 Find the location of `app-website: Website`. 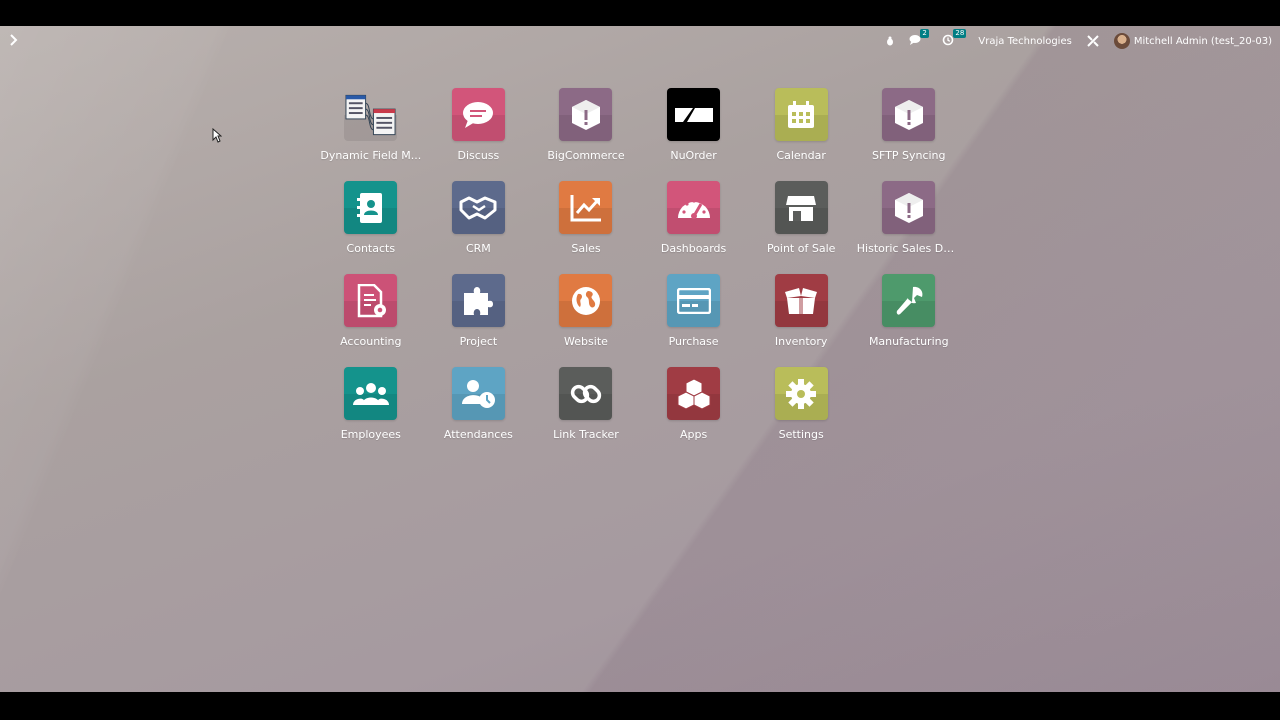

app-website: Website is located at coordinates (586, 320).